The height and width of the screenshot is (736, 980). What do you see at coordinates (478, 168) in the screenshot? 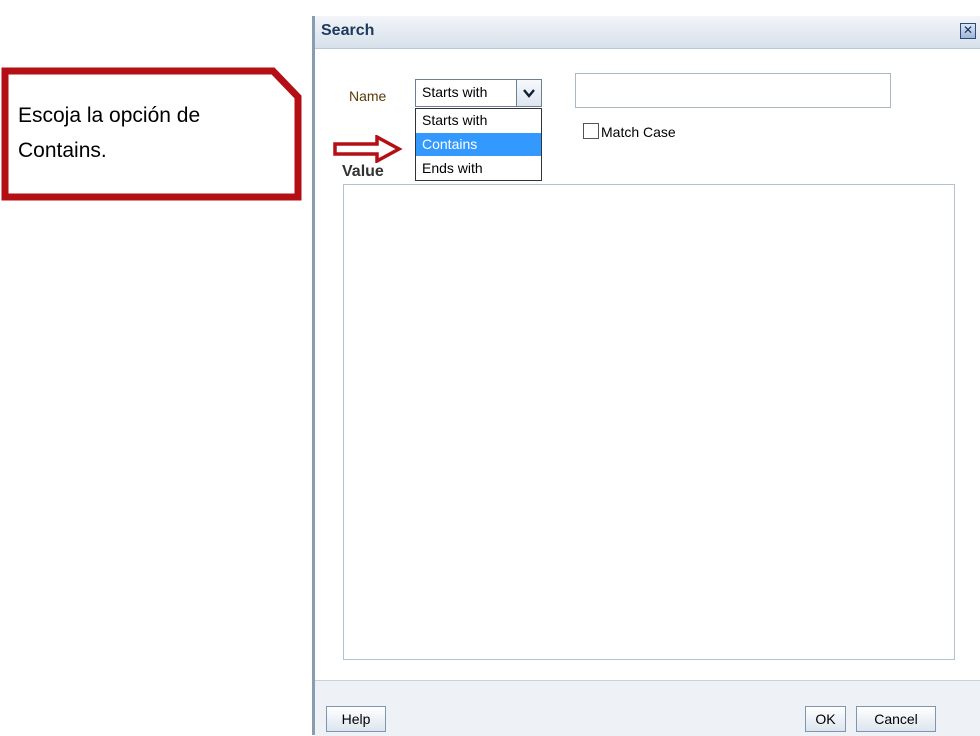
I see `option-ends-with: Ends with` at bounding box center [478, 168].